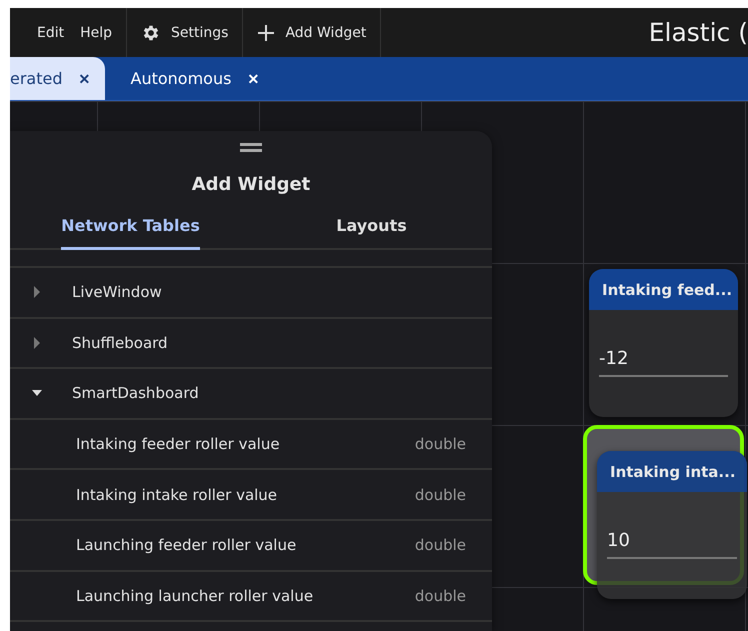 The height and width of the screenshot is (631, 748). Describe the element at coordinates (311, 32) in the screenshot. I see `add-widget-button: Add Widget` at that location.